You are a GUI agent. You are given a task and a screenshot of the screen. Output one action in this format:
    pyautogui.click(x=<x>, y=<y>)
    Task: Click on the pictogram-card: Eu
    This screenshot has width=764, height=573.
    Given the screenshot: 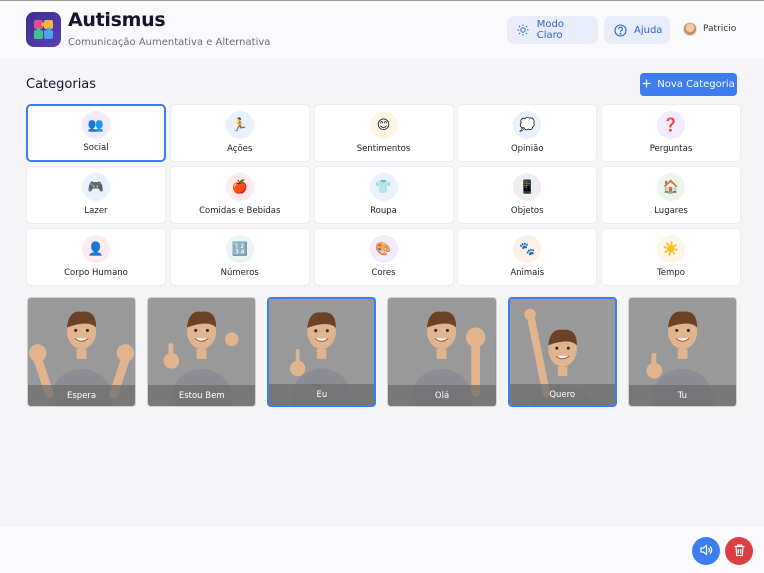 What is the action you would take?
    pyautogui.click(x=322, y=352)
    